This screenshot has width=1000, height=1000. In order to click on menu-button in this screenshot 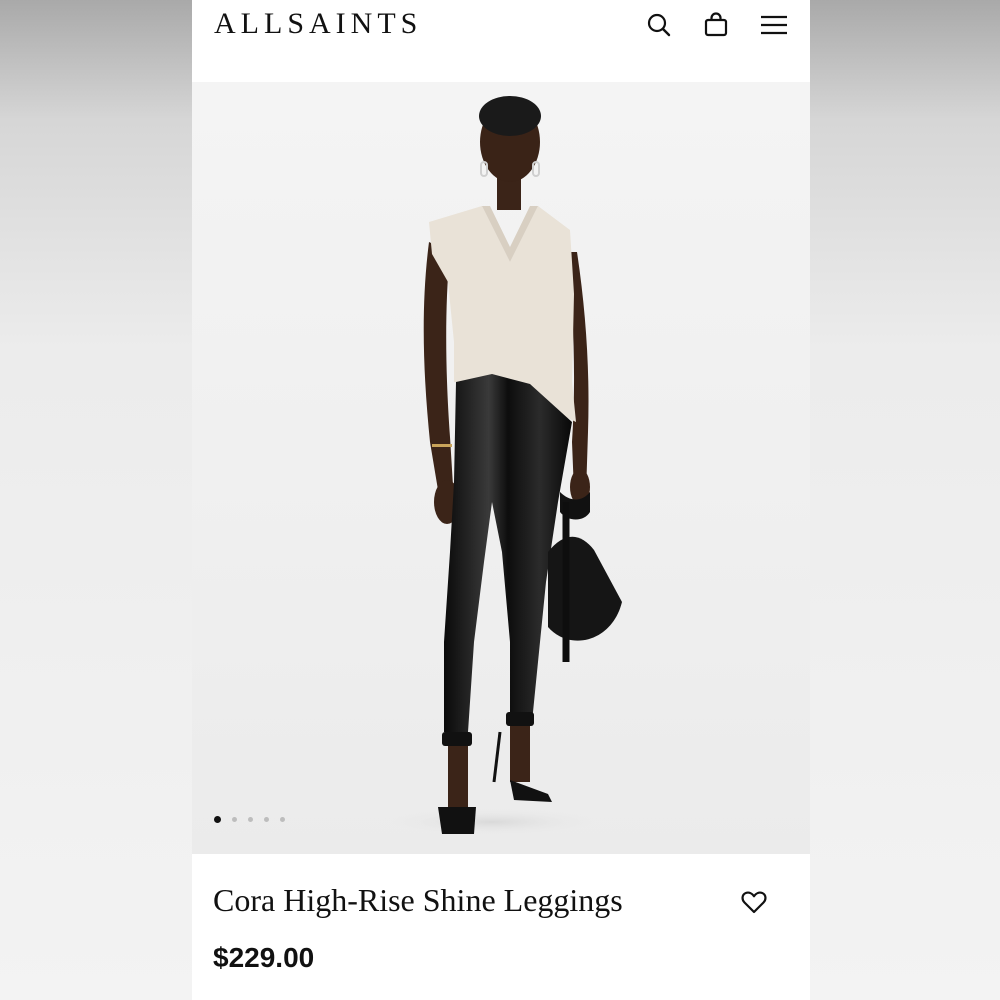, I will do `click(774, 25)`.